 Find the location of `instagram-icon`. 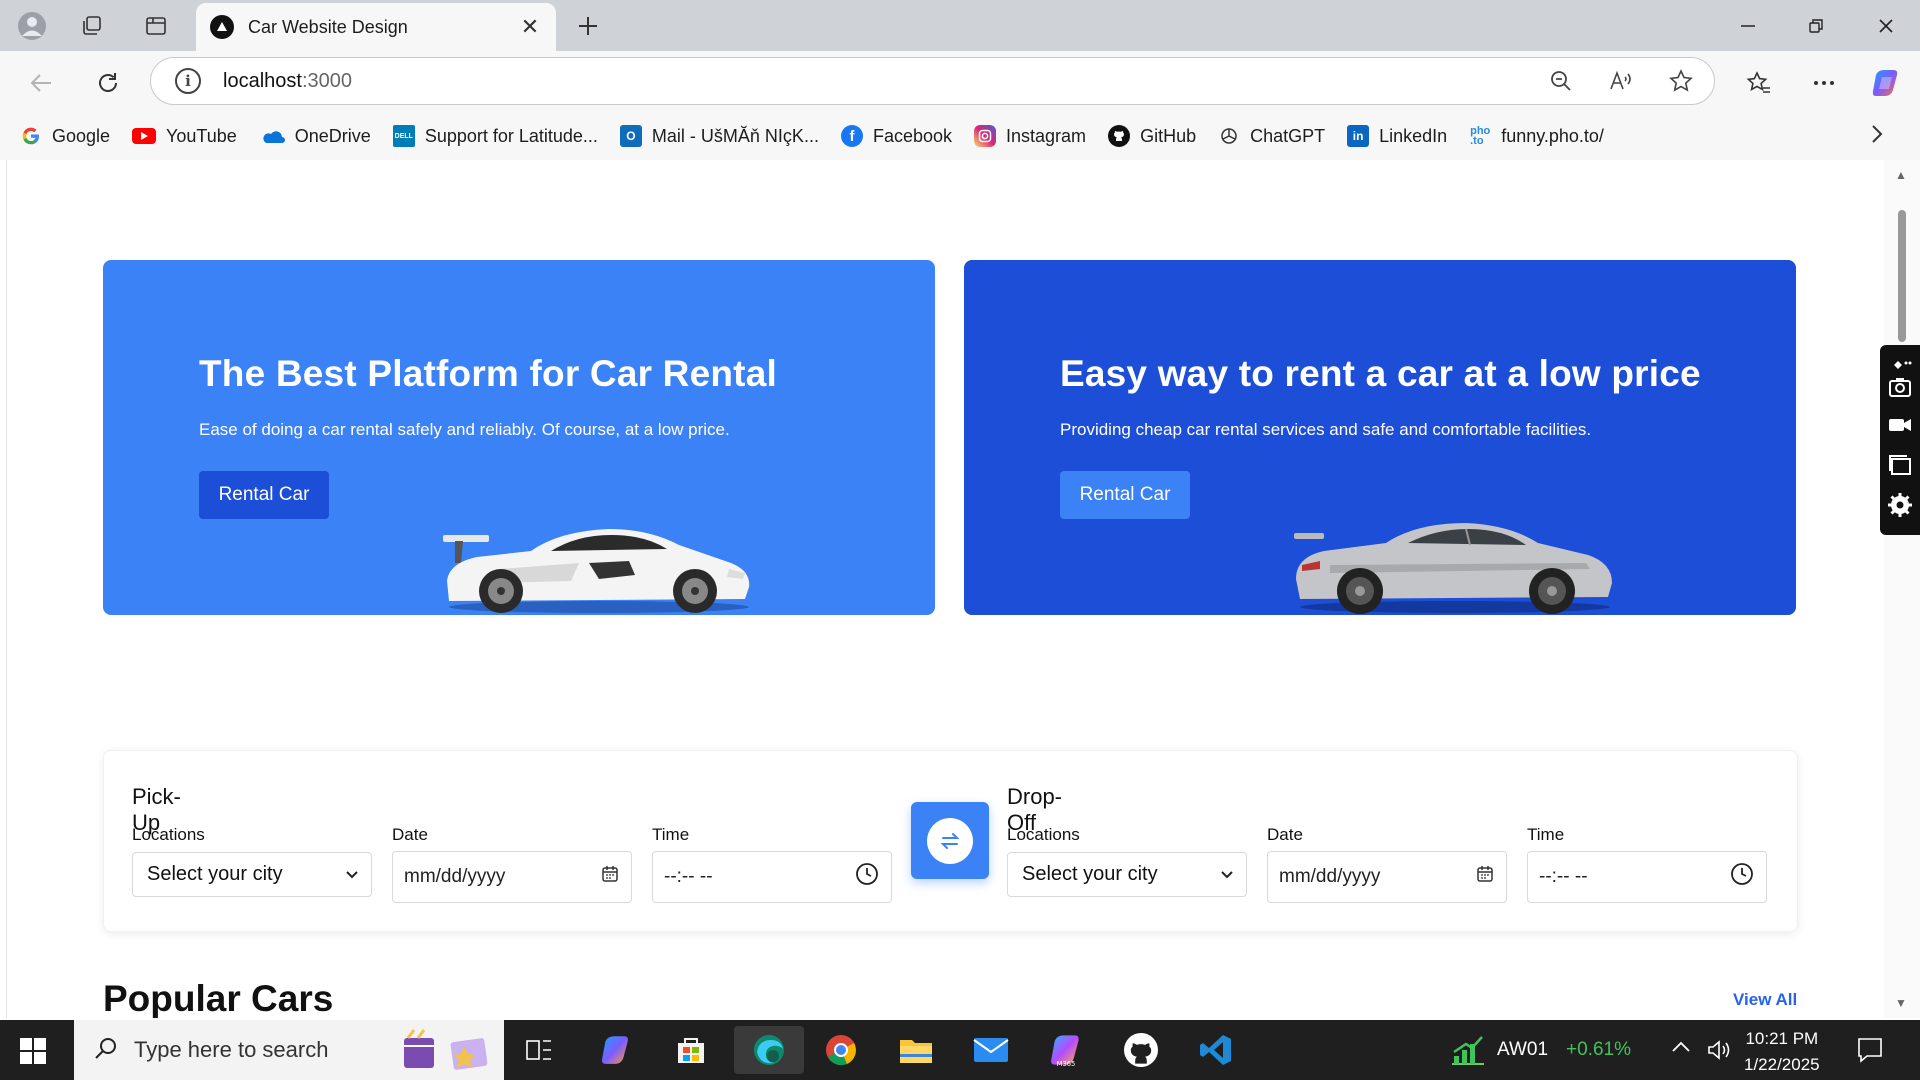

instagram-icon is located at coordinates (985, 136).